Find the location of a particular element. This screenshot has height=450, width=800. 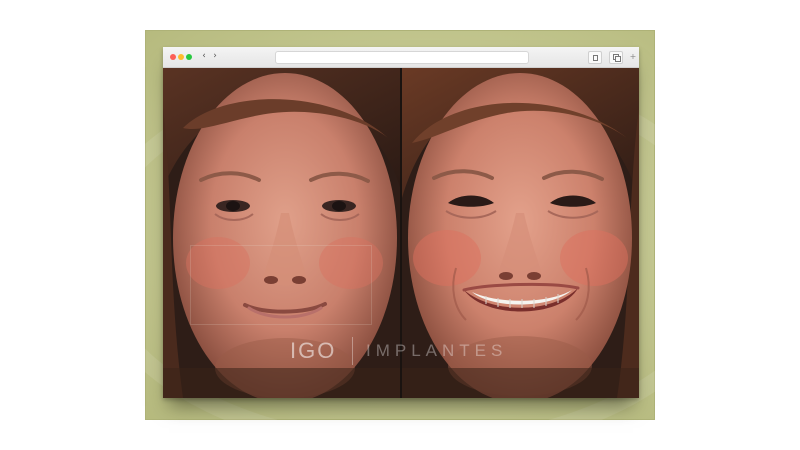

watermark-suffix: IMPLANTES is located at coordinates (437, 350).